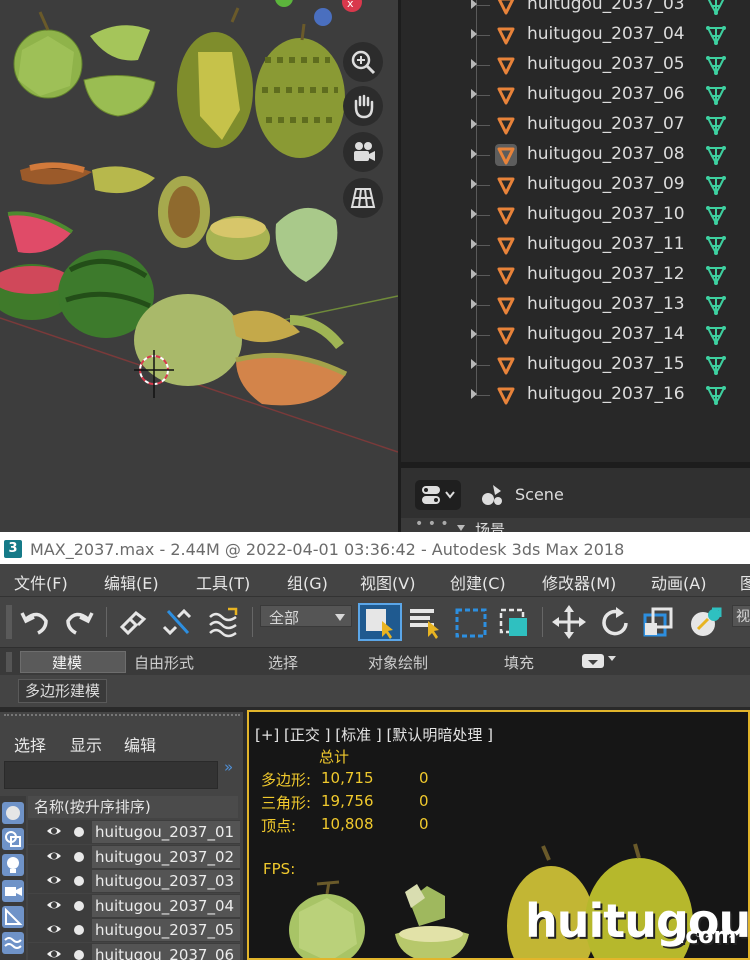 The image size is (750, 960). Describe the element at coordinates (131, 582) in the screenshot. I see `menu-edit: 编辑(E)` at that location.